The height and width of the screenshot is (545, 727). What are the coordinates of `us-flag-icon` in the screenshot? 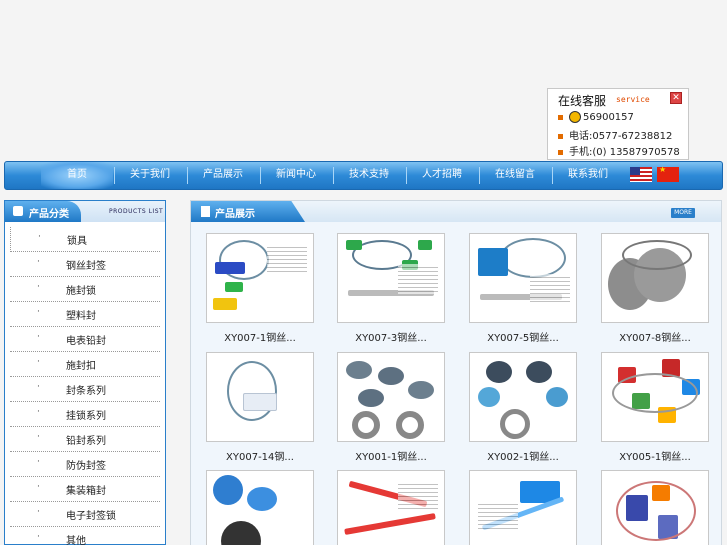 It's located at (641, 174).